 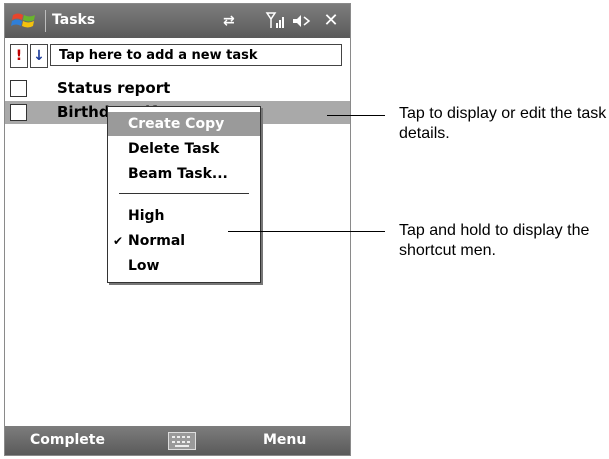 I want to click on task-row: Status report, so click(x=177, y=88).